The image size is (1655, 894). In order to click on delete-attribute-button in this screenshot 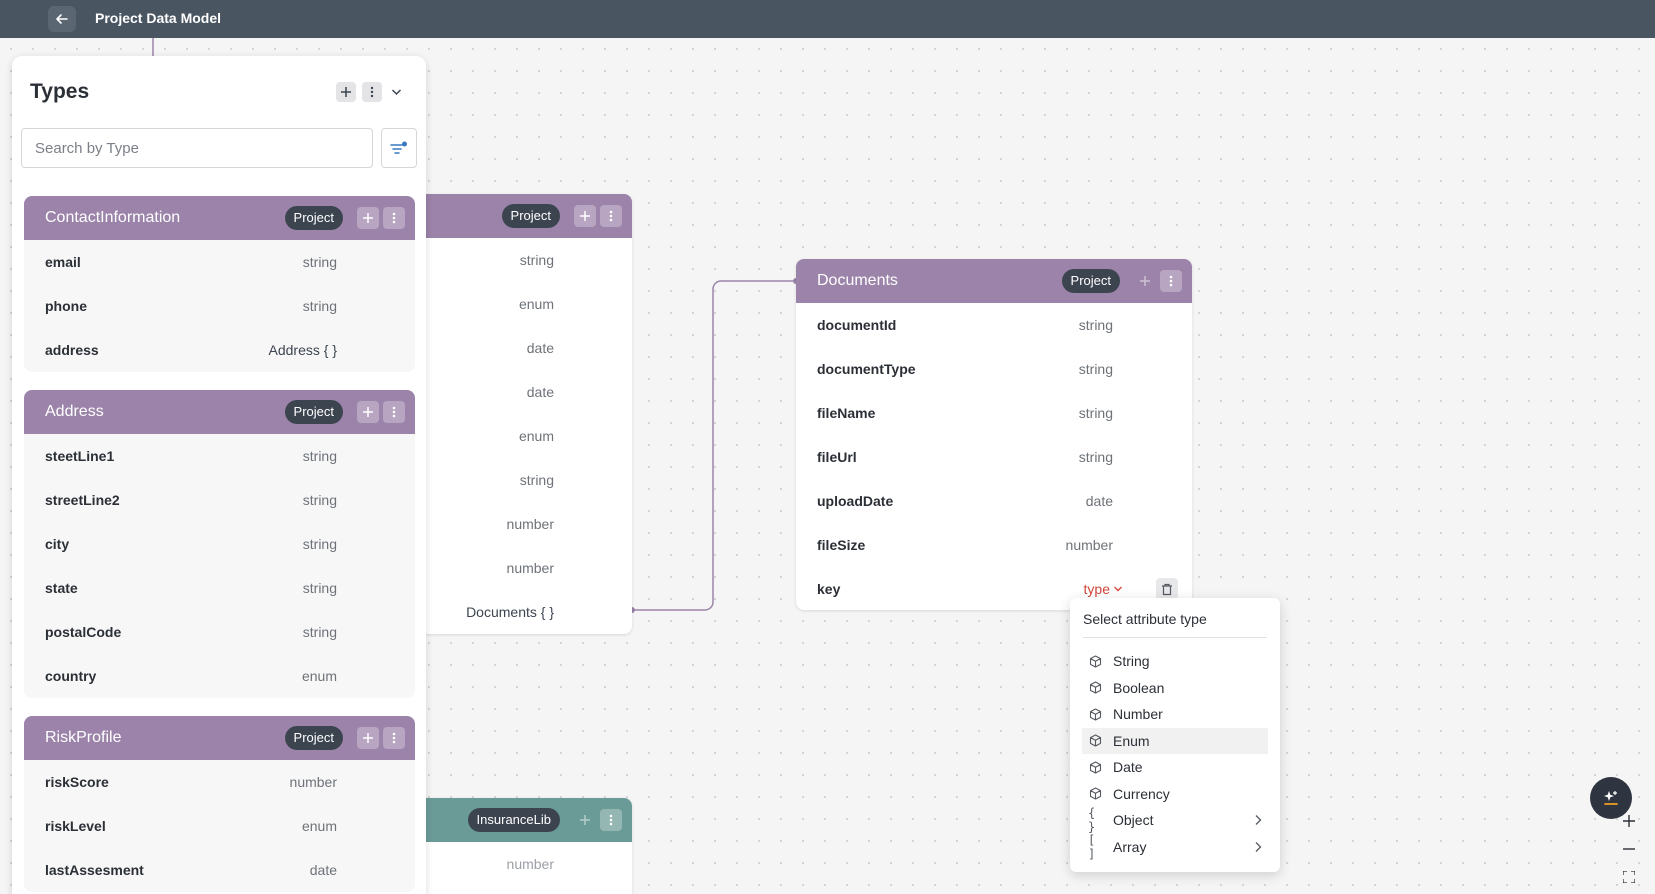, I will do `click(1167, 589)`.